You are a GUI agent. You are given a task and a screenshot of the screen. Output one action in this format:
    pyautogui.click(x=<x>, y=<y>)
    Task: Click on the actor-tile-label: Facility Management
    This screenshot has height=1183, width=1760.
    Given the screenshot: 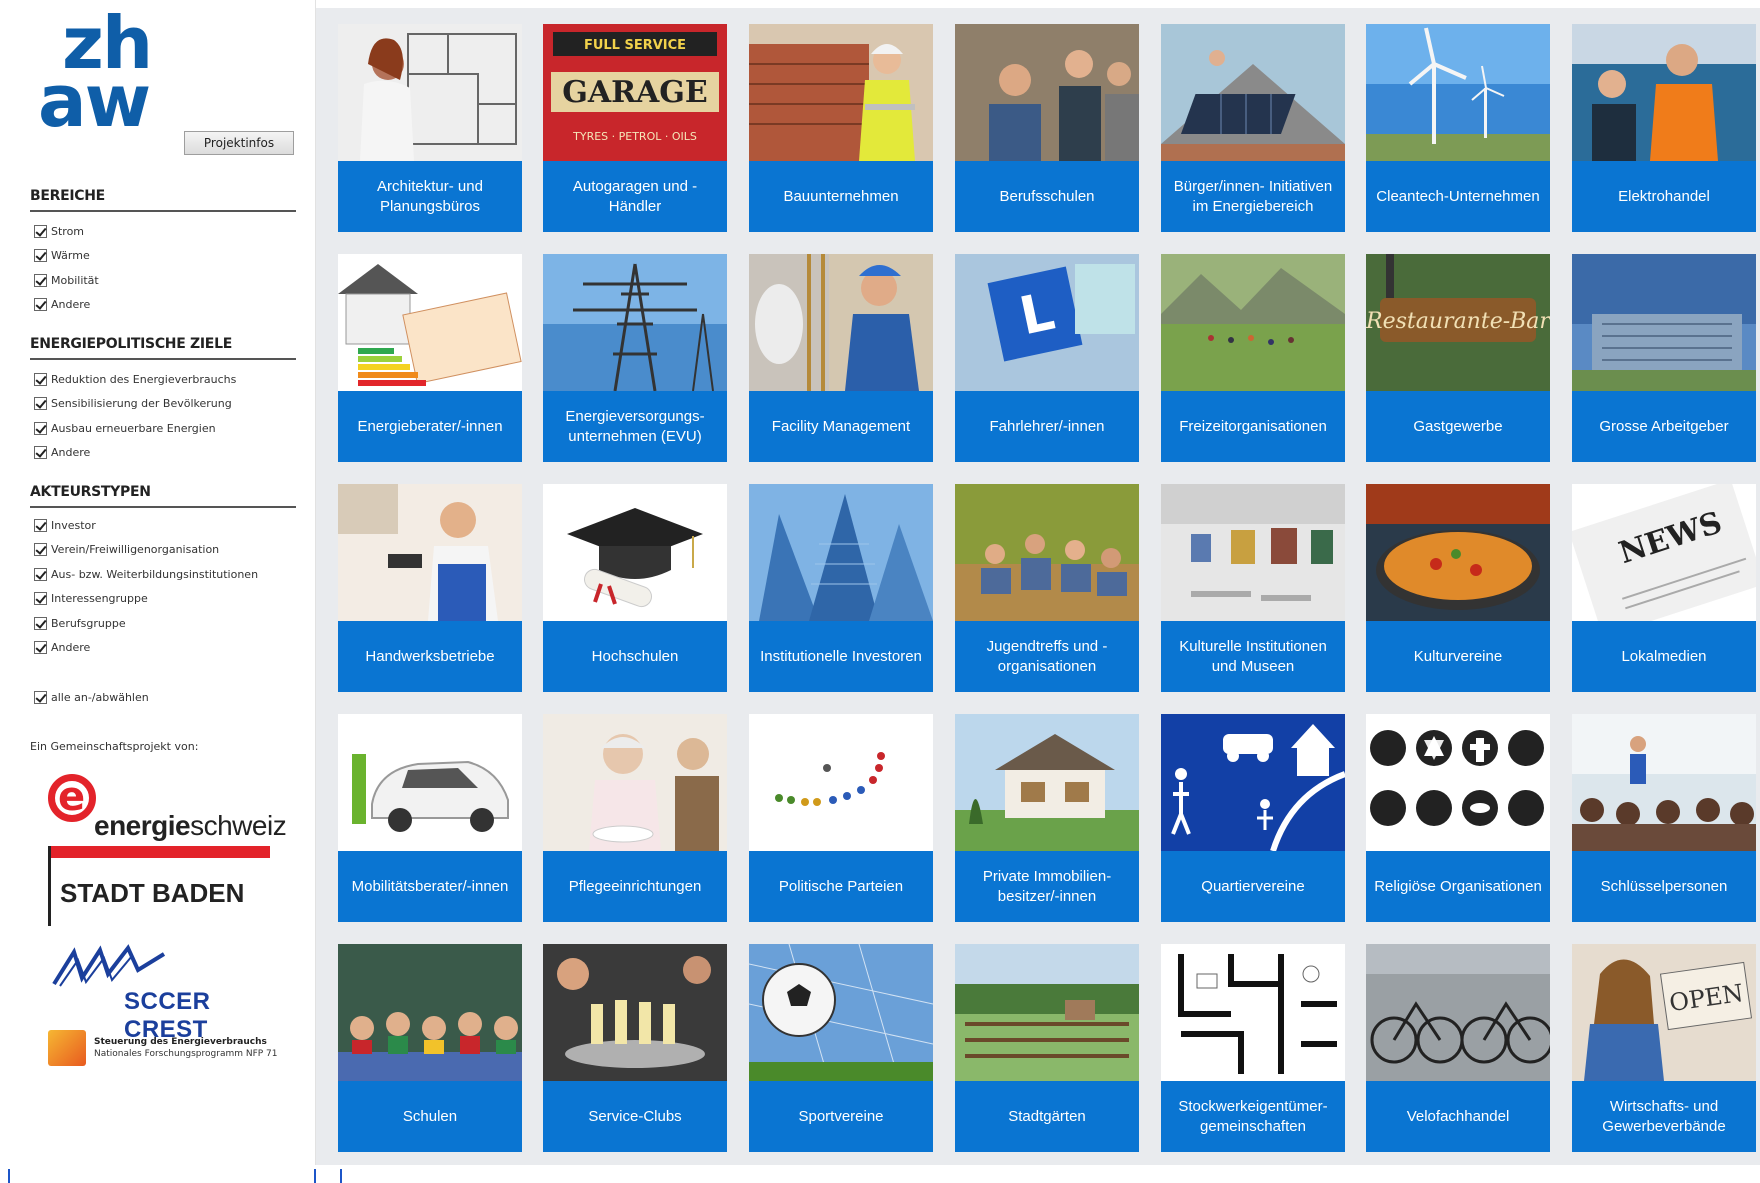 What is the action you would take?
    pyautogui.click(x=841, y=426)
    